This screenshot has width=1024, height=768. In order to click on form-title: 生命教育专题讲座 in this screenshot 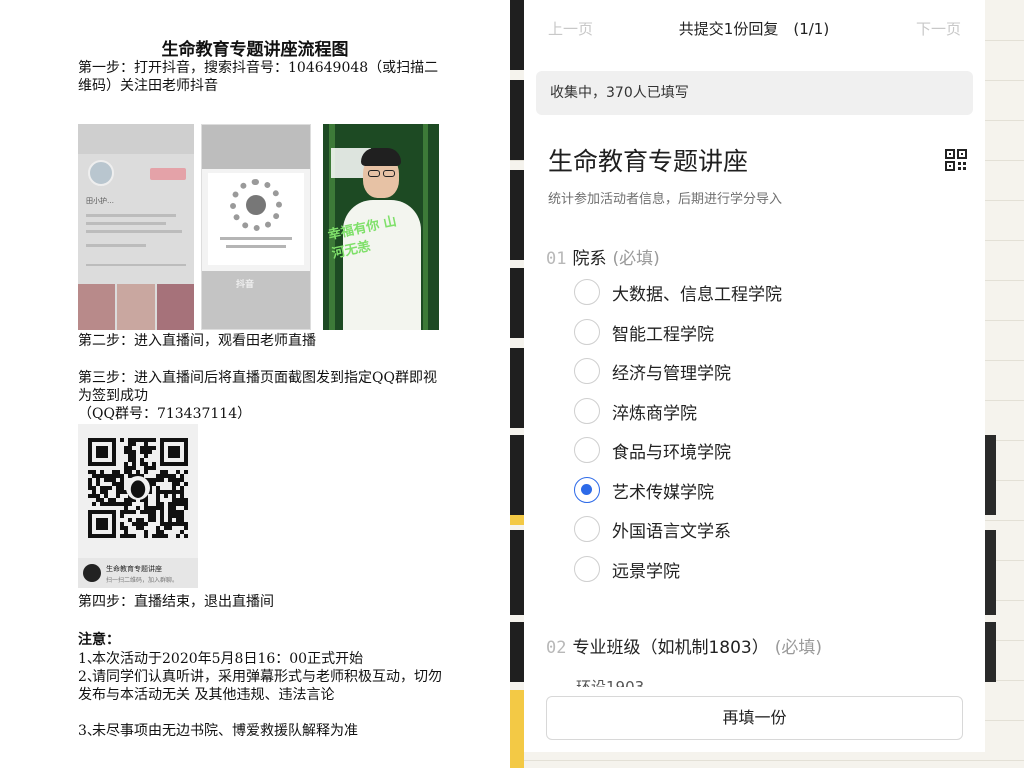, I will do `click(648, 161)`.